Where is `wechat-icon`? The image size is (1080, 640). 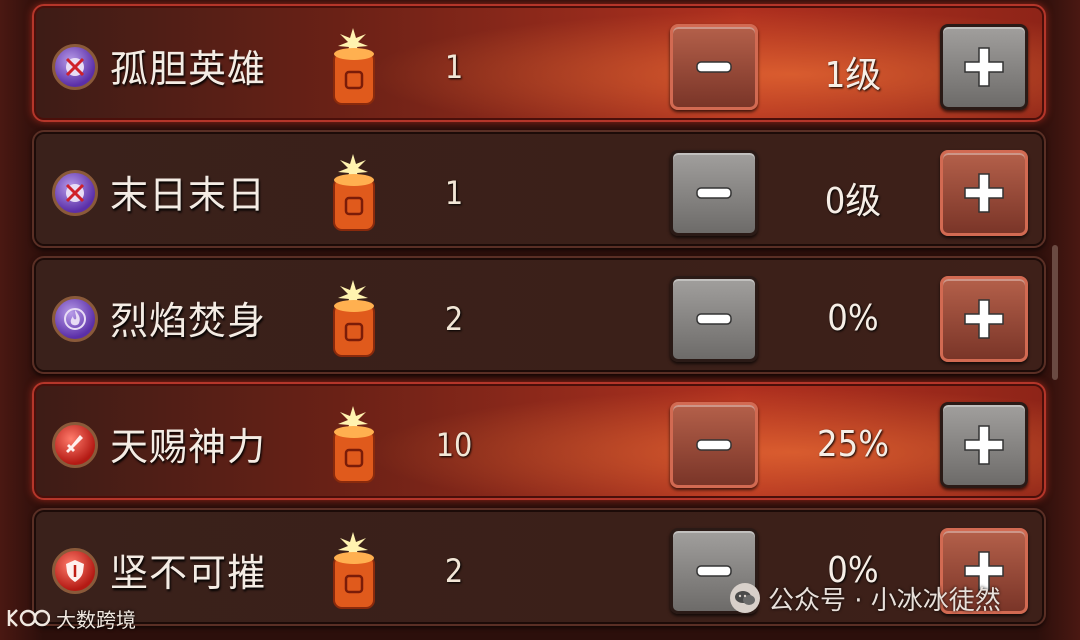
wechat-icon is located at coordinates (745, 598).